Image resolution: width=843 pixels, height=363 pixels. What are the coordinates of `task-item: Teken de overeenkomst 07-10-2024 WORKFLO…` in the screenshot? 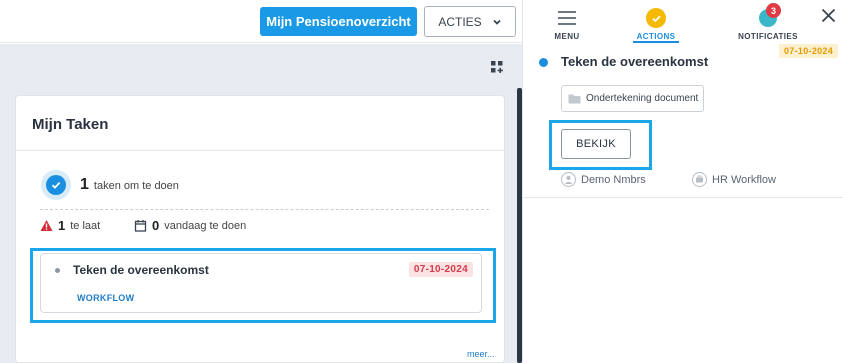 It's located at (261, 283).